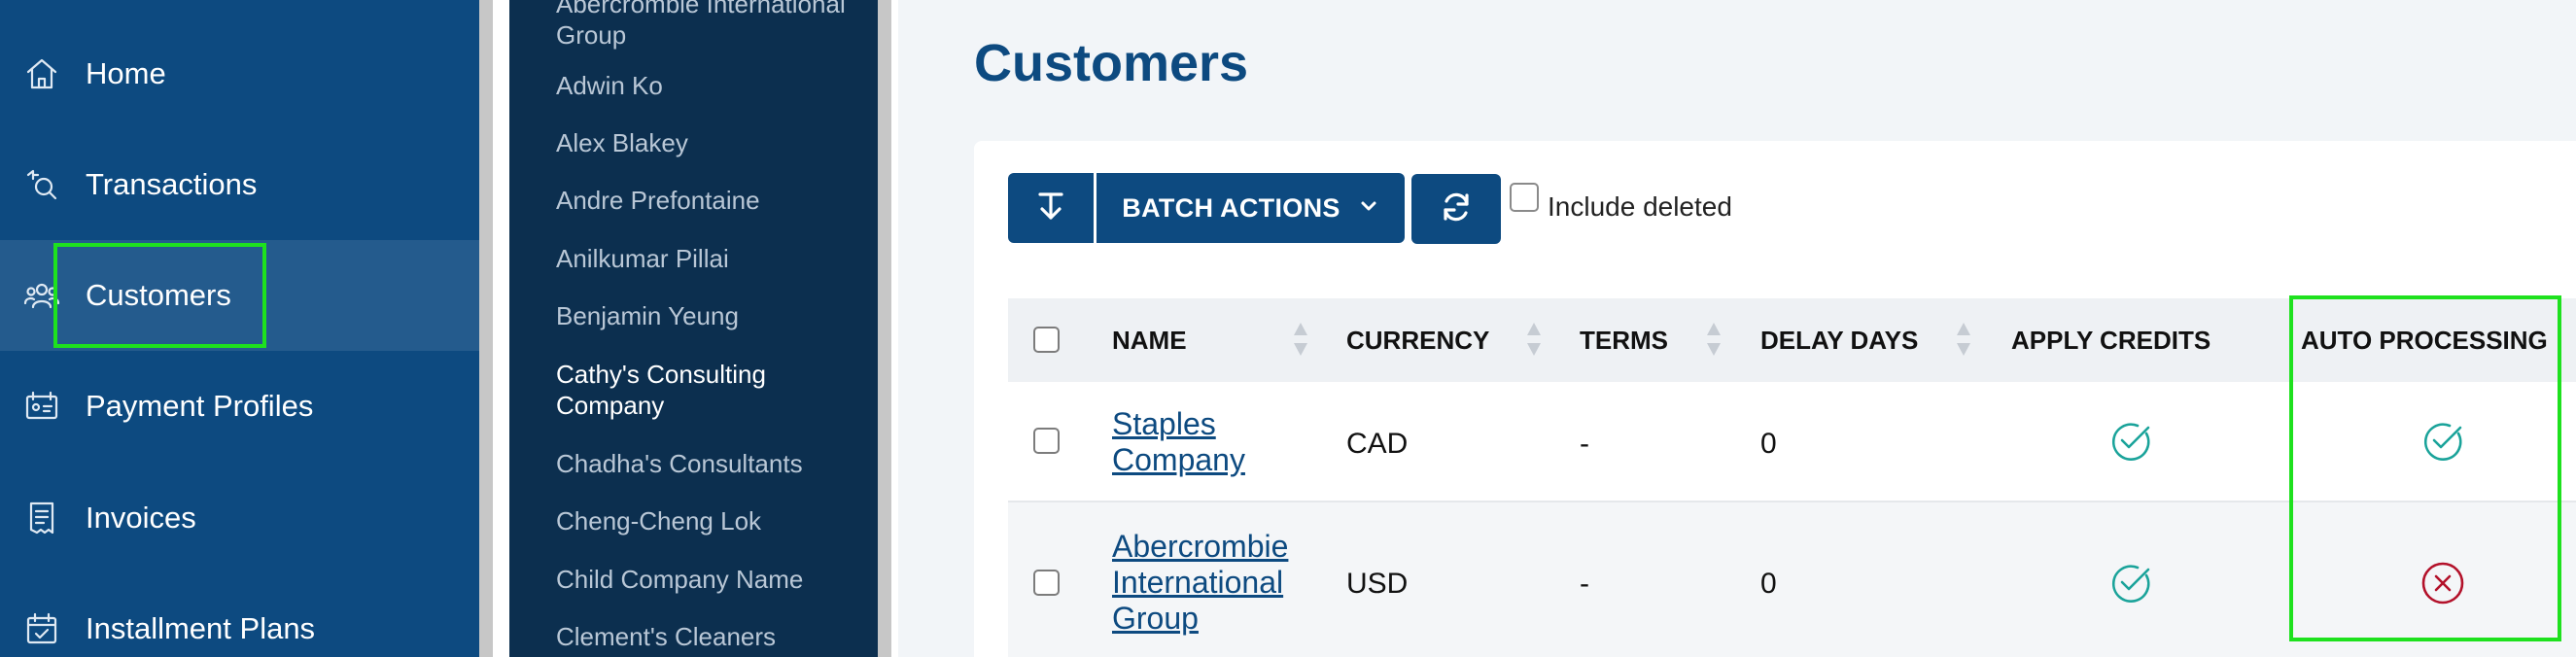 This screenshot has width=2576, height=657. Describe the element at coordinates (1524, 197) in the screenshot. I see `include-deleted-checkbox` at that location.